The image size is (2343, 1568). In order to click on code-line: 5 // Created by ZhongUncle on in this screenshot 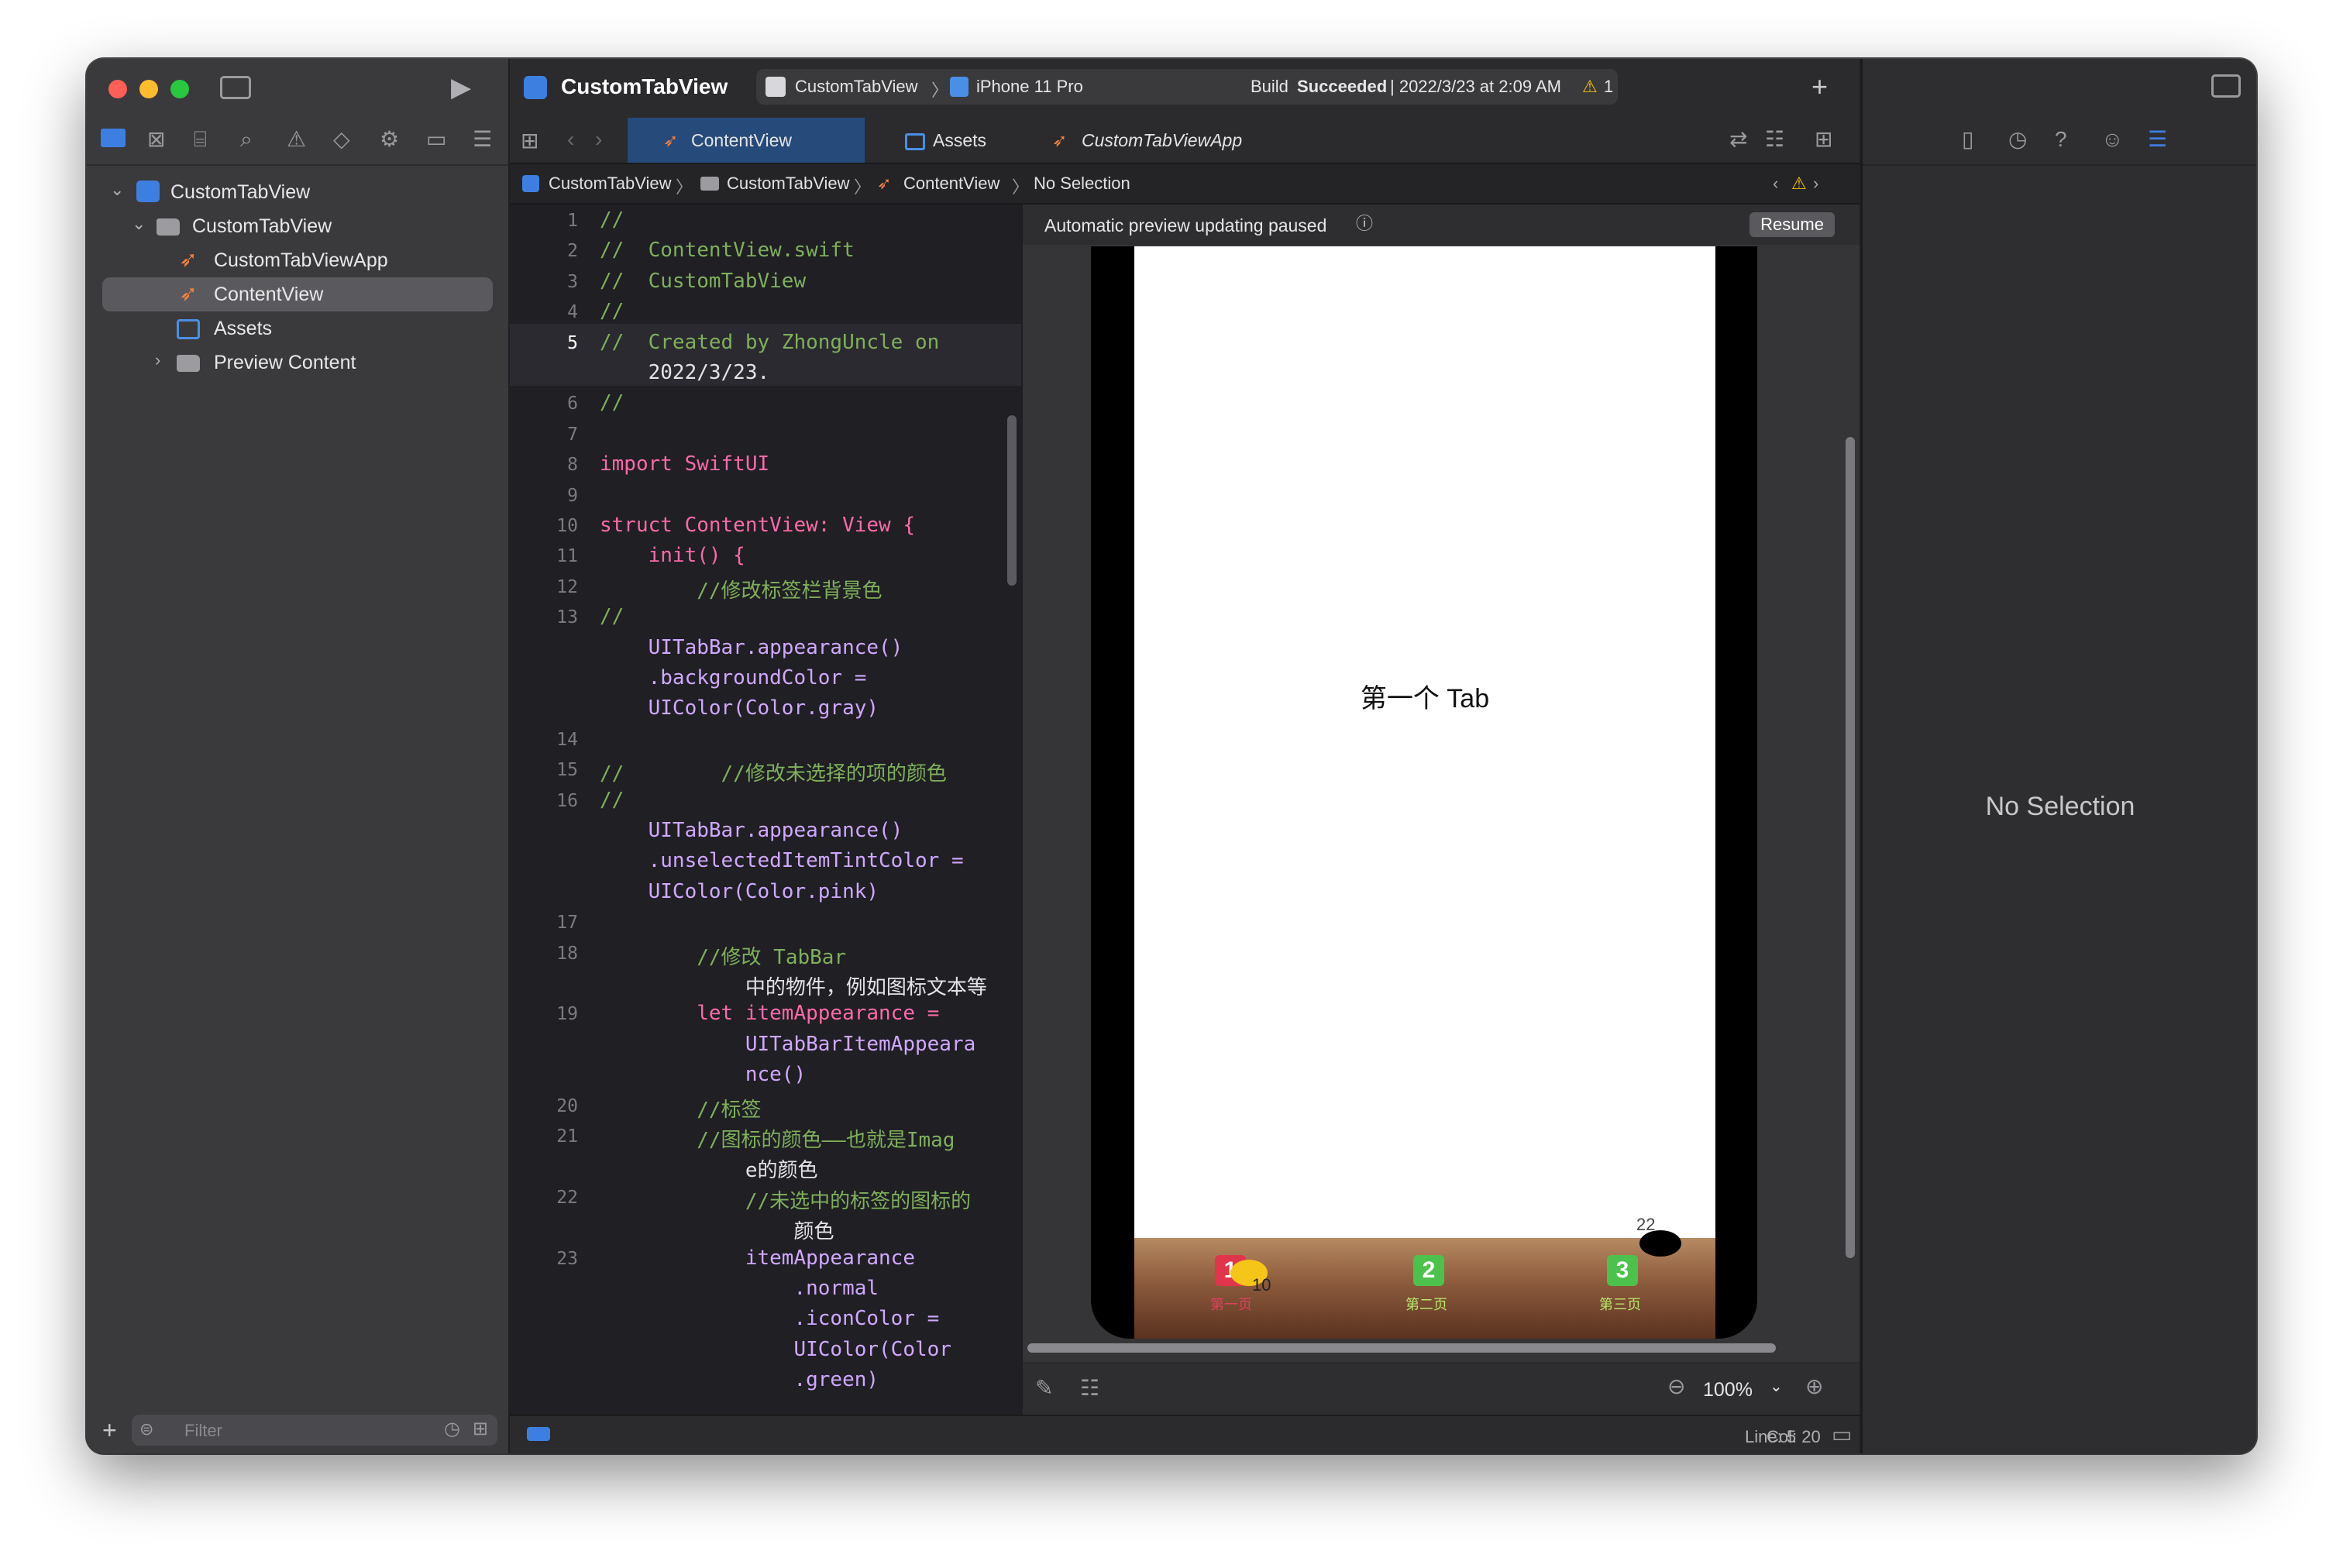, I will do `click(765, 343)`.